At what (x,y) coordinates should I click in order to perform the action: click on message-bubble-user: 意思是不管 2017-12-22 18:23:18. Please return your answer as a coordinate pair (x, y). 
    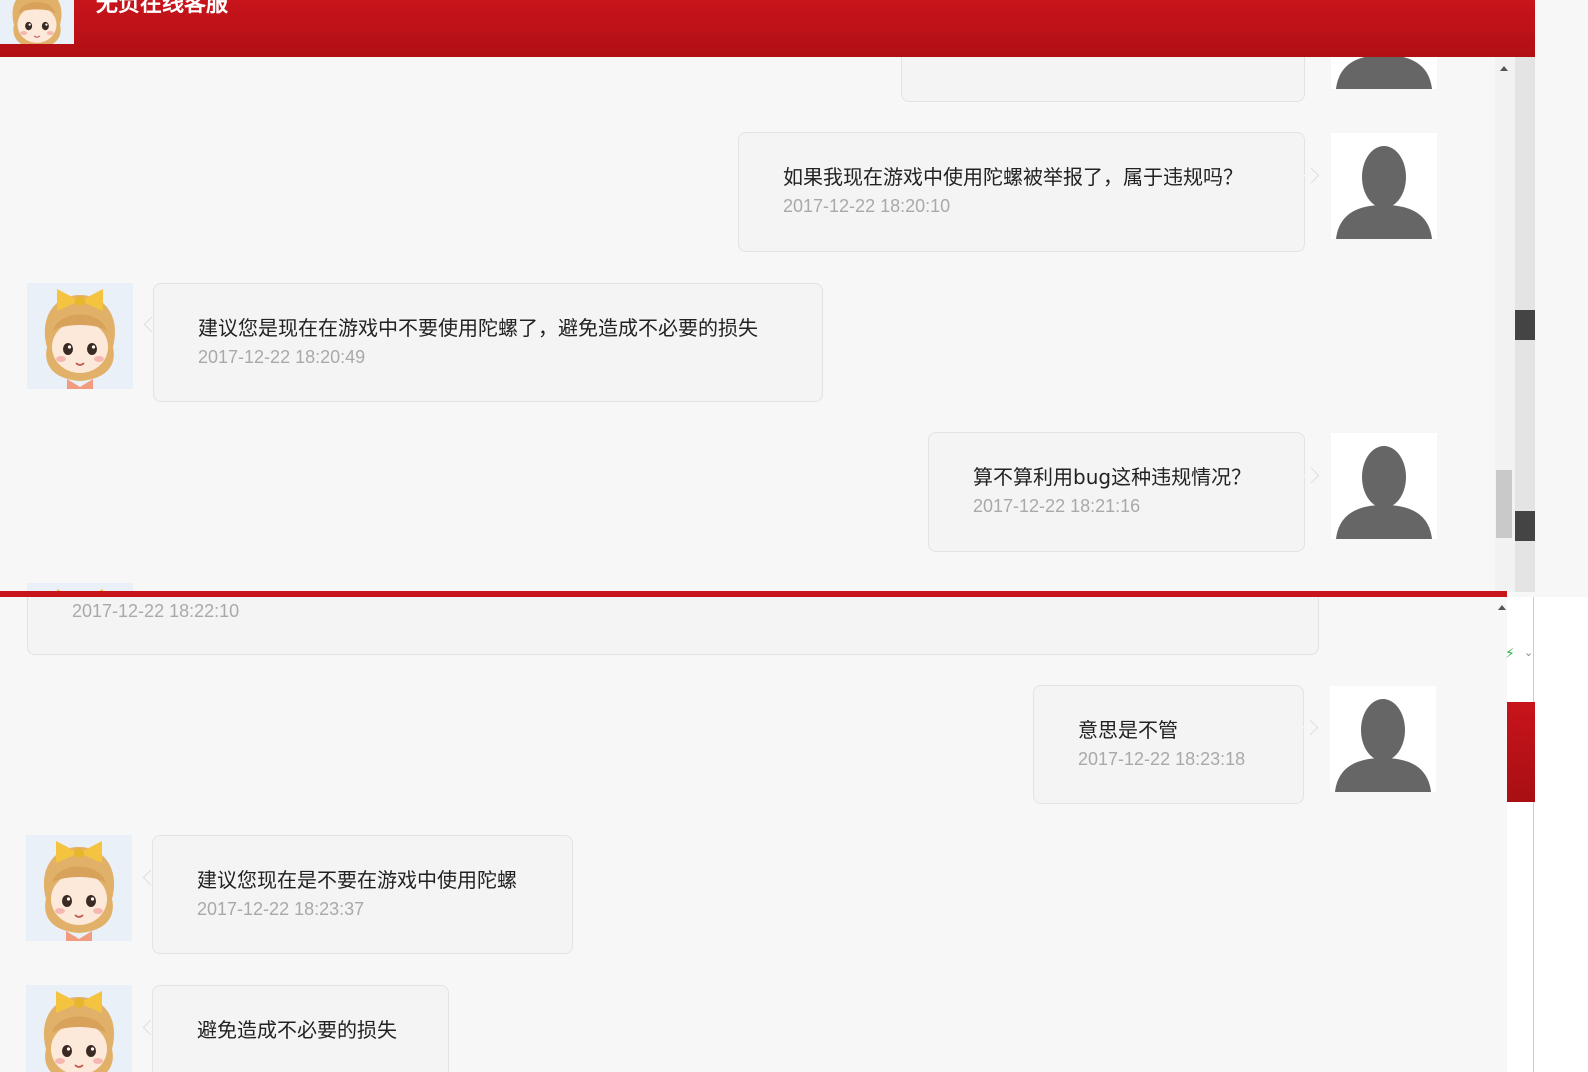
    Looking at the image, I should click on (1168, 744).